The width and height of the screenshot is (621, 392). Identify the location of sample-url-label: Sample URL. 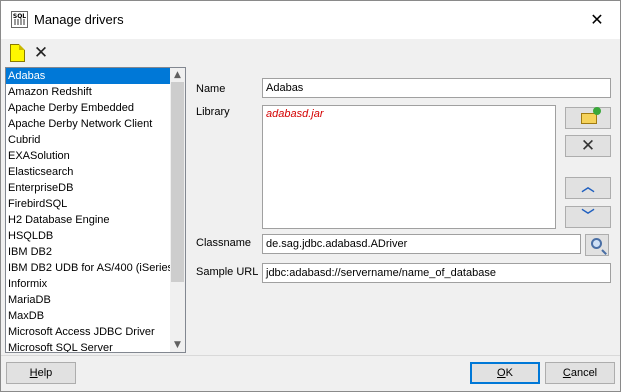
(227, 272).